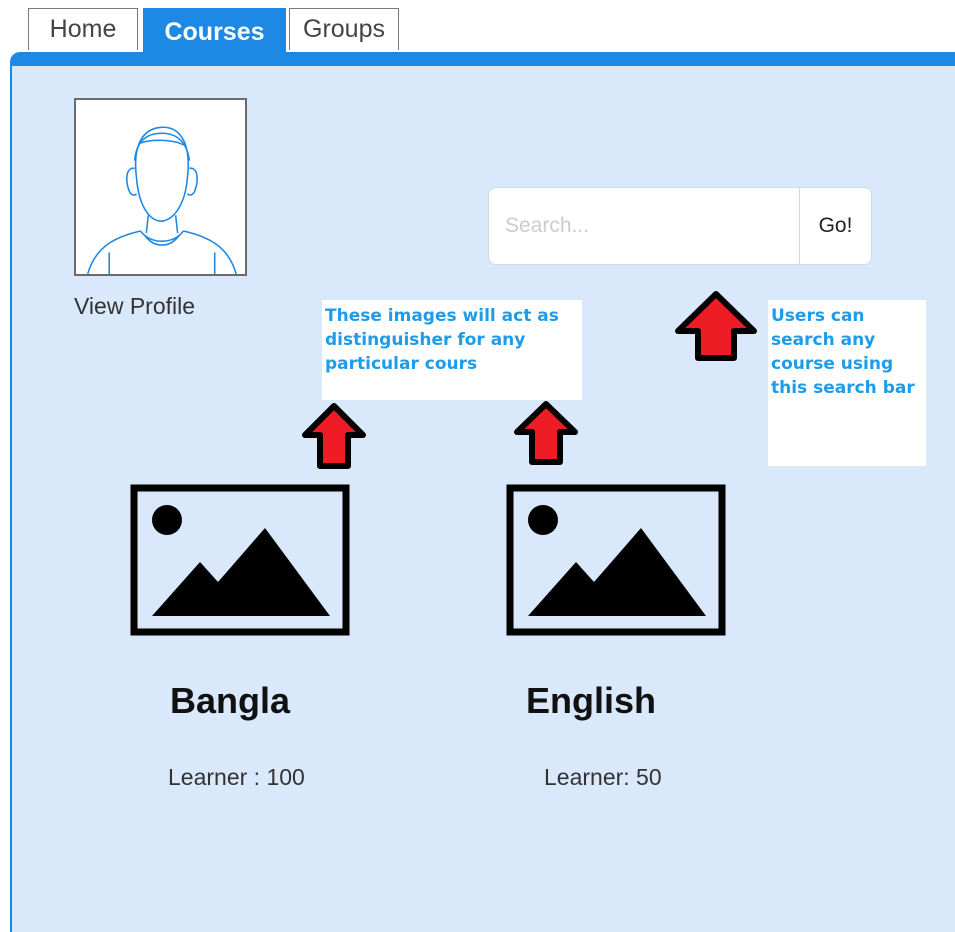  I want to click on search-go-button: Go!, so click(835, 226).